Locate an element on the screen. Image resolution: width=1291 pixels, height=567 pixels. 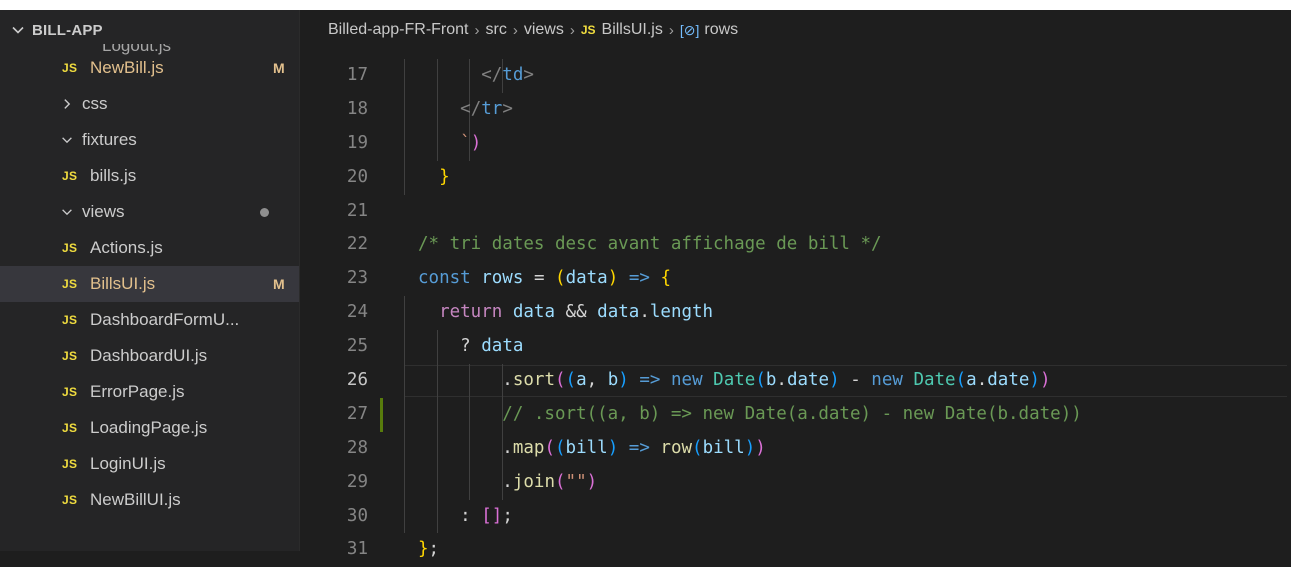
line-number: 22 is located at coordinates (334, 245).